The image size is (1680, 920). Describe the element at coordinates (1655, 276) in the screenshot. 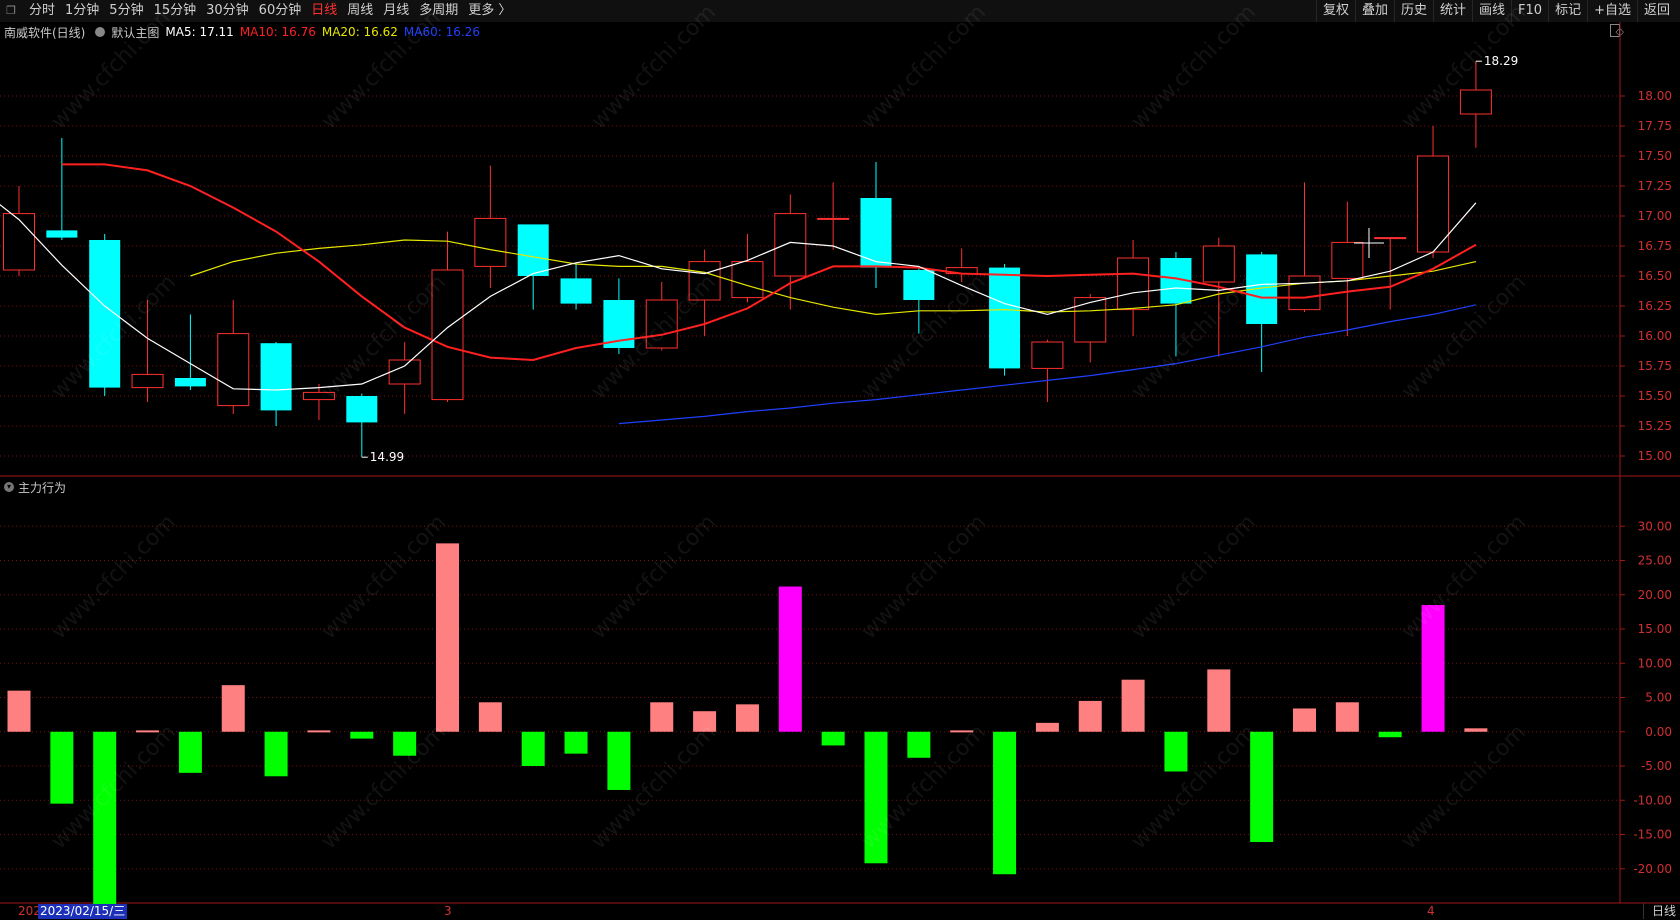

I see `price-tick-label: 16.50` at that location.